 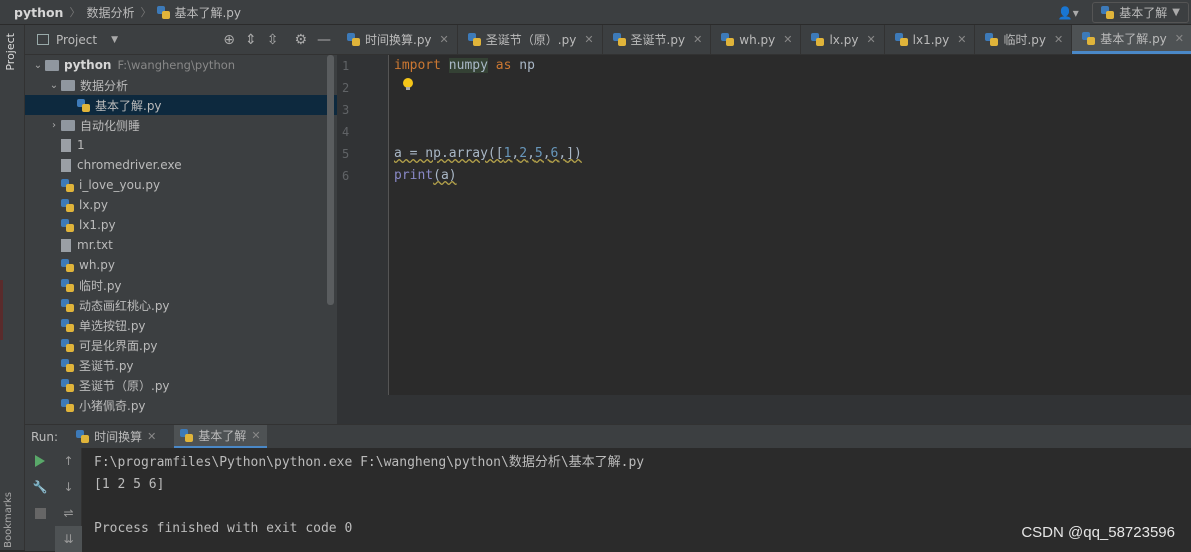 What do you see at coordinates (116, 436) in the screenshot?
I see `run-tab: 时间换算 ✕` at bounding box center [116, 436].